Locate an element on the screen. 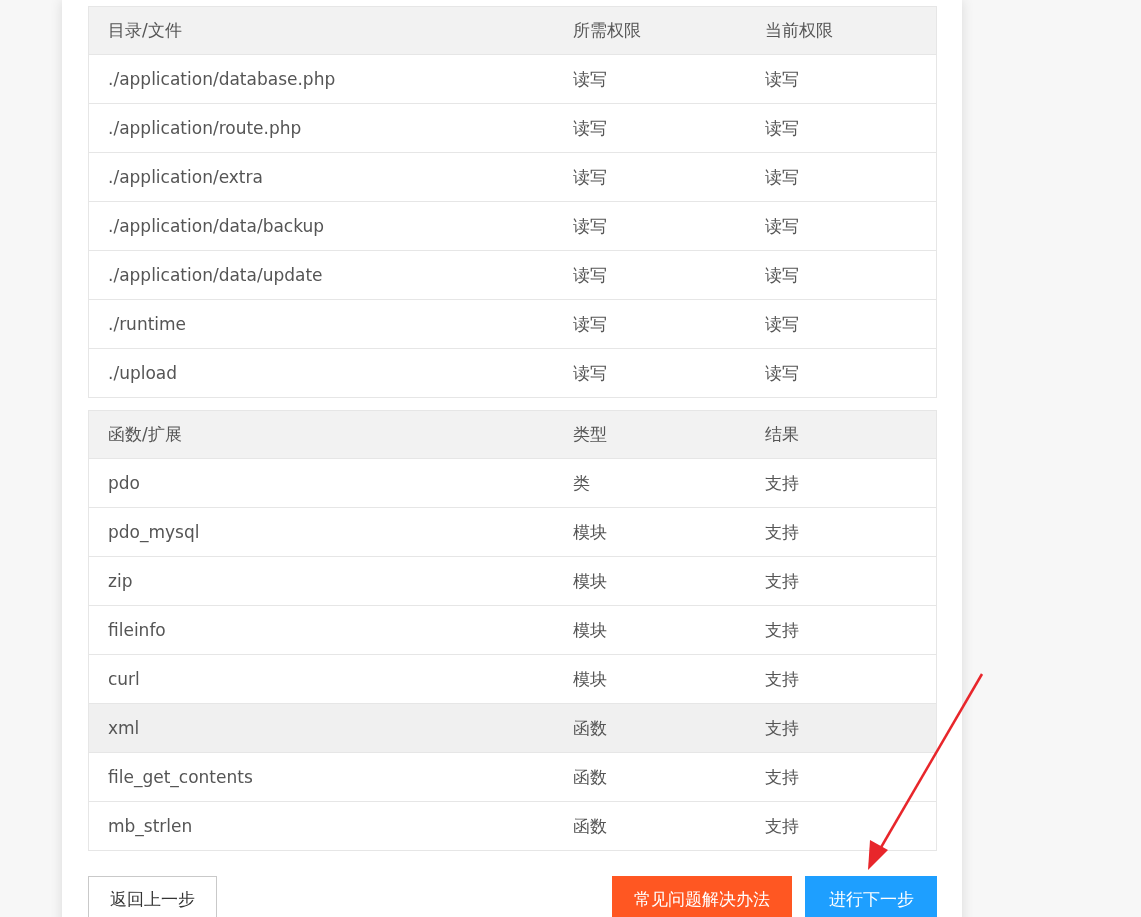  table-cell-text: 类 is located at coordinates (581, 483).